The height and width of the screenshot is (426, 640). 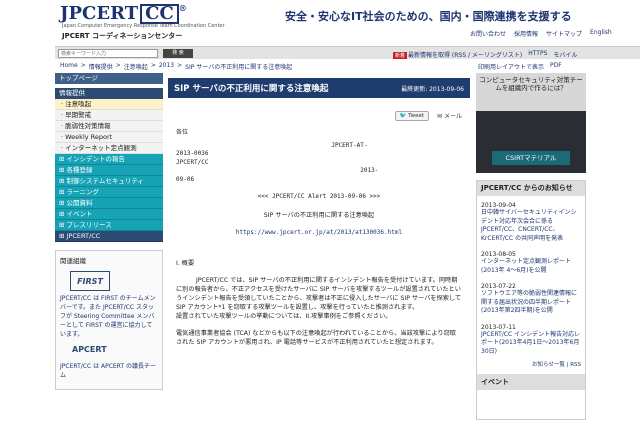 I want to click on sidebar-cat-publications: ⊞ 公開資料, so click(x=109, y=203).